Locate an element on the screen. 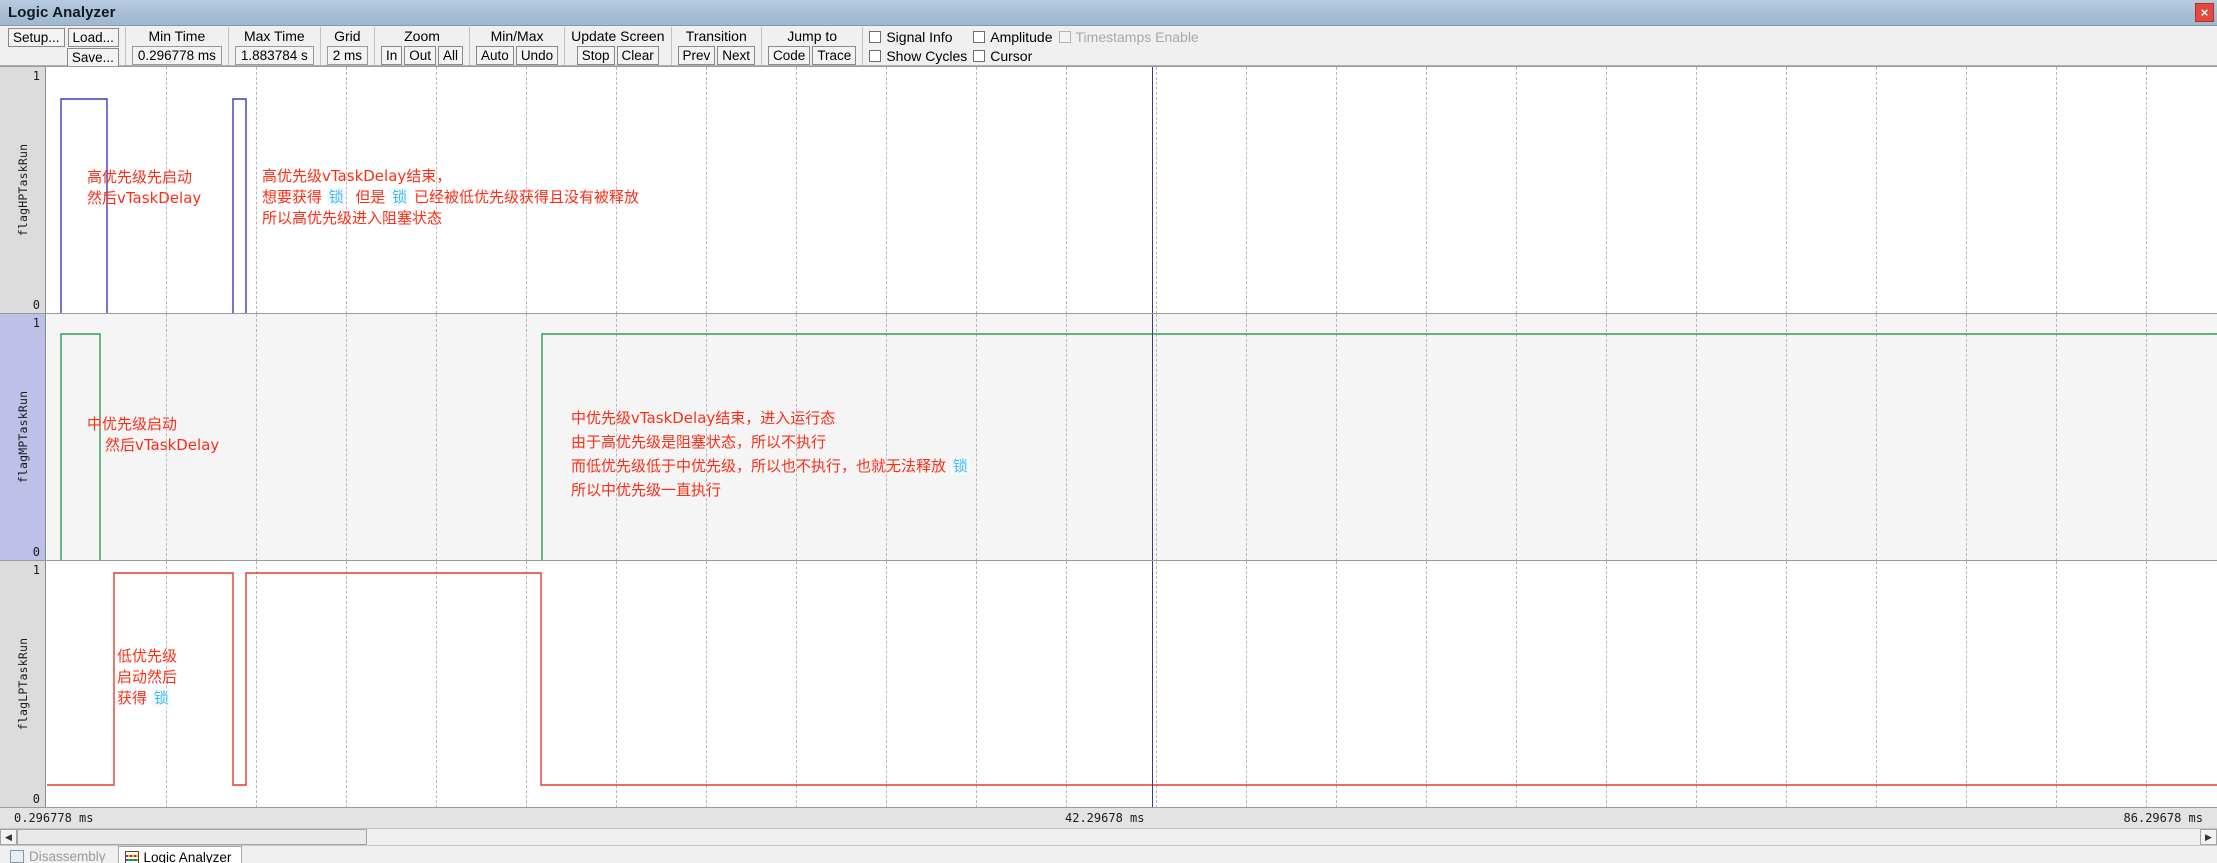 The height and width of the screenshot is (863, 2217). tab-bar: Disassembly Logic Analyzer is located at coordinates (1108, 854).